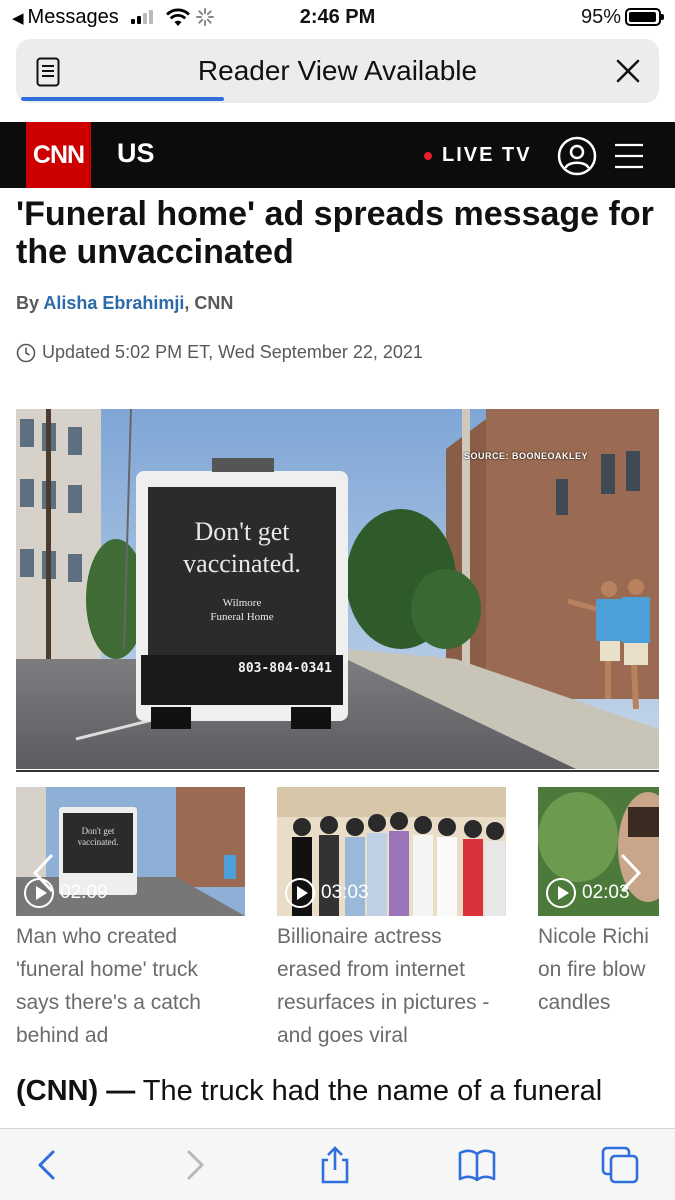  Describe the element at coordinates (525, 456) in the screenshot. I see `image-source-label: SOURCE: BOONEOAKLEY` at that location.